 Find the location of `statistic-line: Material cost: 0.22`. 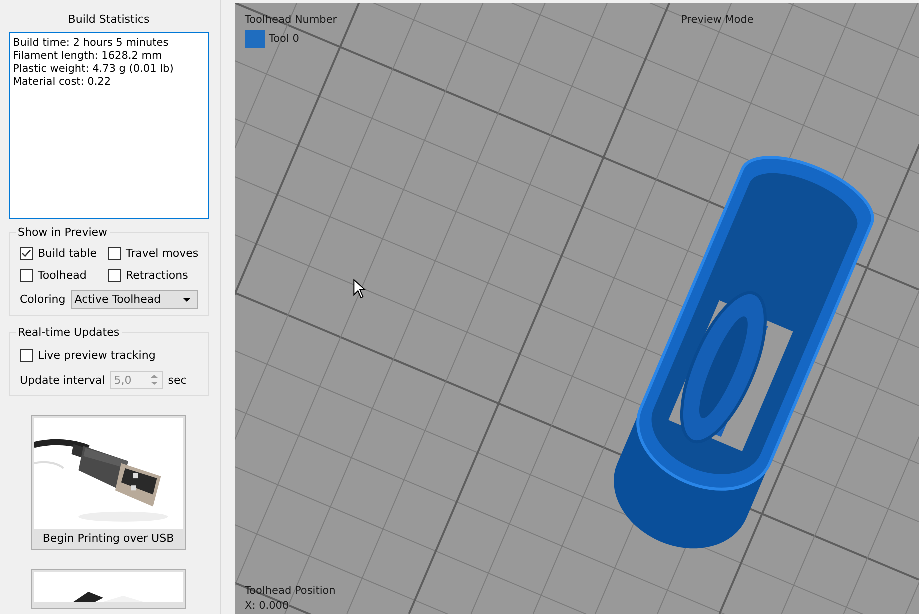

statistic-line: Material cost: 0.22 is located at coordinates (62, 82).